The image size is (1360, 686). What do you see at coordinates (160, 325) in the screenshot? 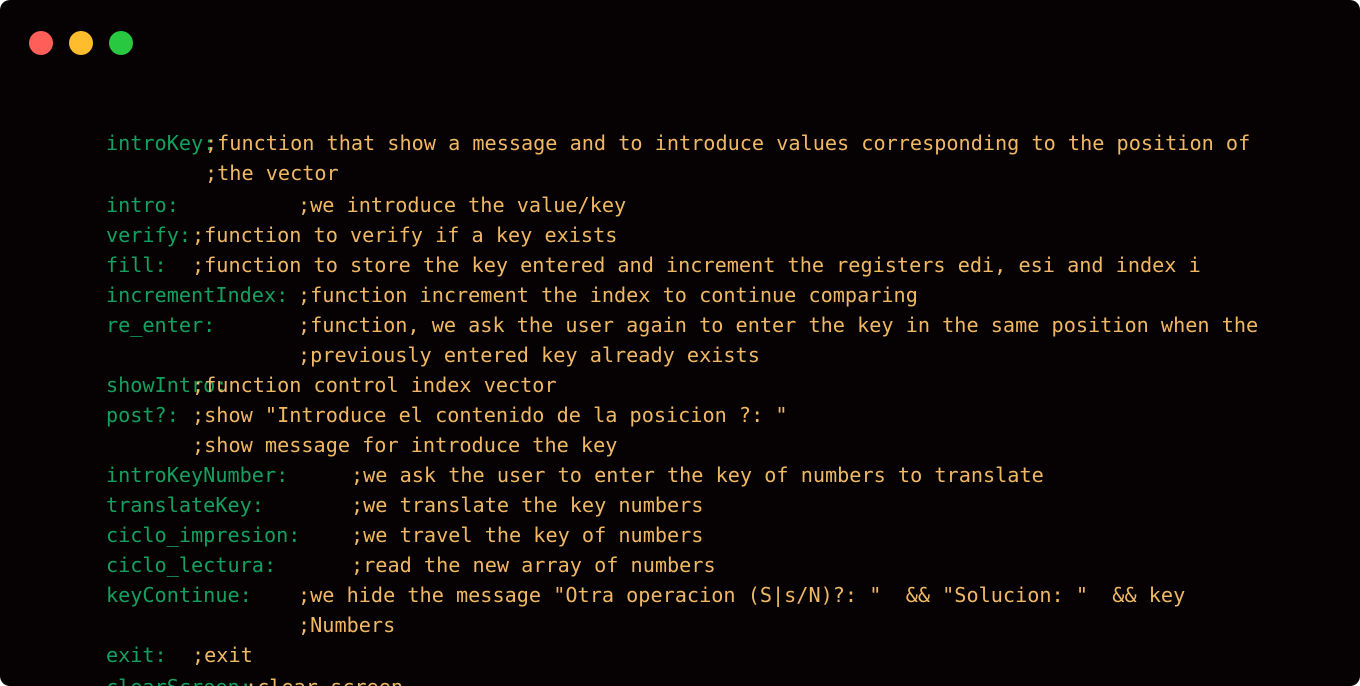
I see `code-label: re_enter:` at bounding box center [160, 325].